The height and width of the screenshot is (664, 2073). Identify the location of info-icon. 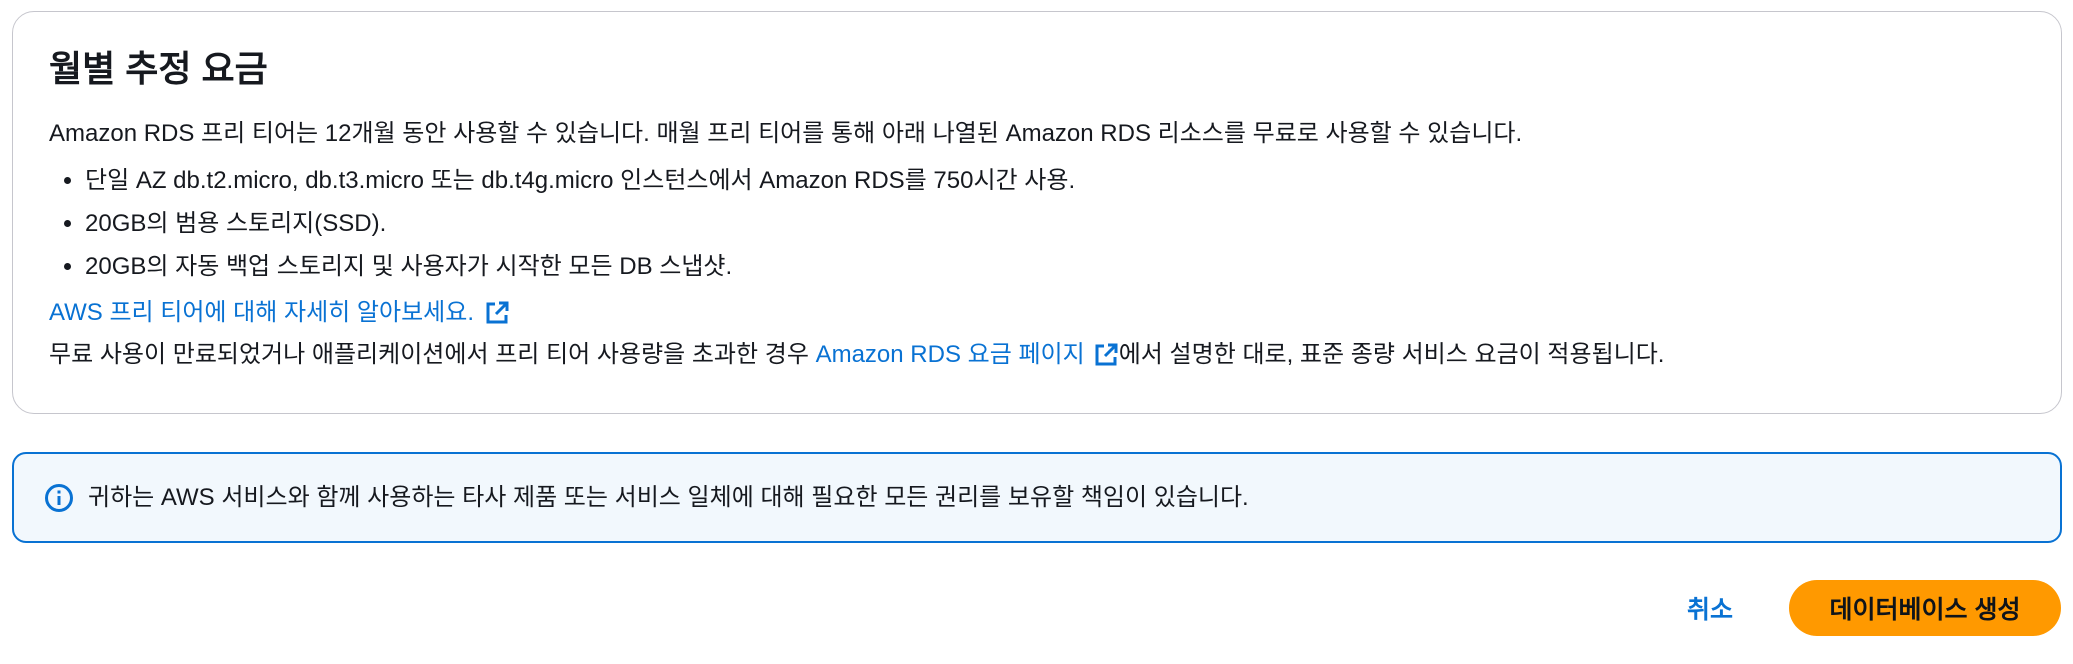
(59, 498).